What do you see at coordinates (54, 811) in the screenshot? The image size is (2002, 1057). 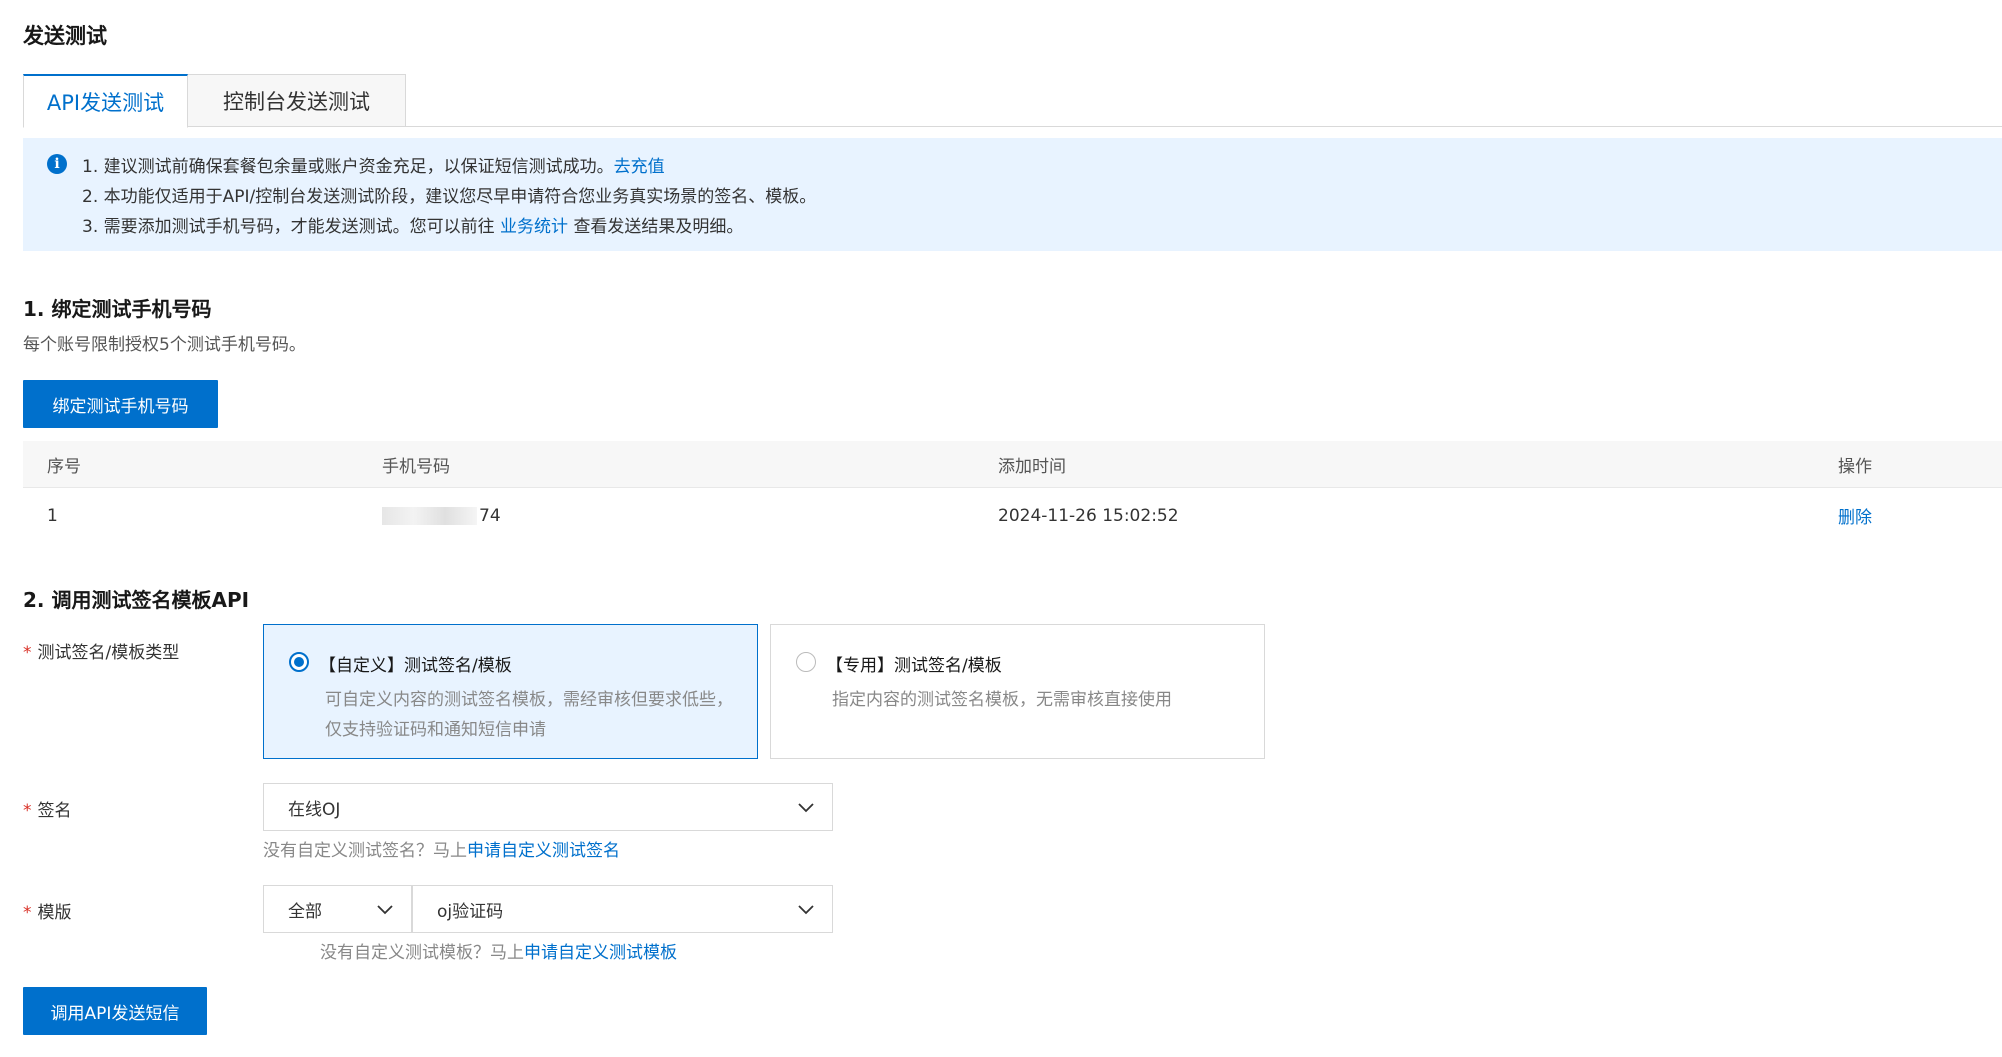 I see `sign-label-text: 签名` at bounding box center [54, 811].